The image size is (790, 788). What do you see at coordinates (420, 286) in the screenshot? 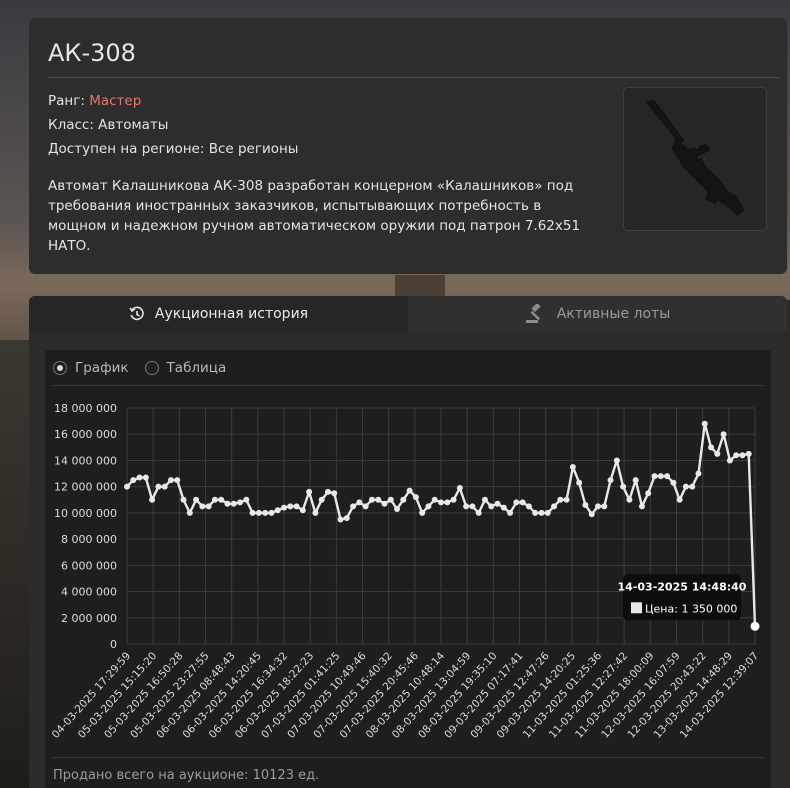
I see `background-post` at bounding box center [420, 286].